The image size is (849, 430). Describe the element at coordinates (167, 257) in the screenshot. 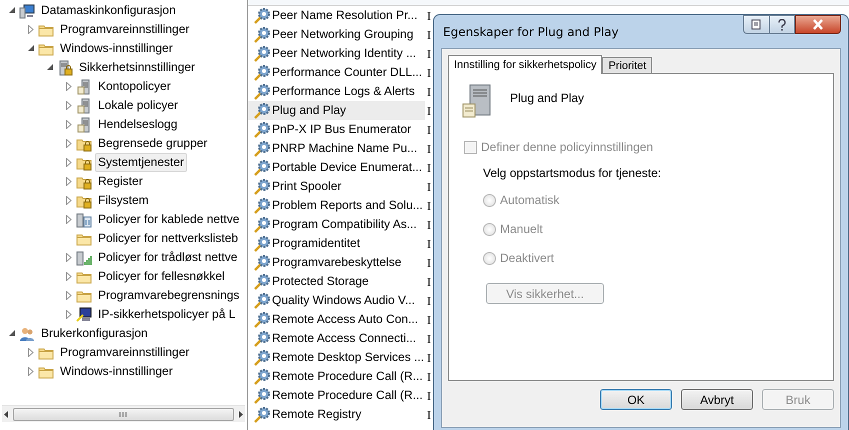

I see `tree-item: Policyer for trådløst nettve` at that location.